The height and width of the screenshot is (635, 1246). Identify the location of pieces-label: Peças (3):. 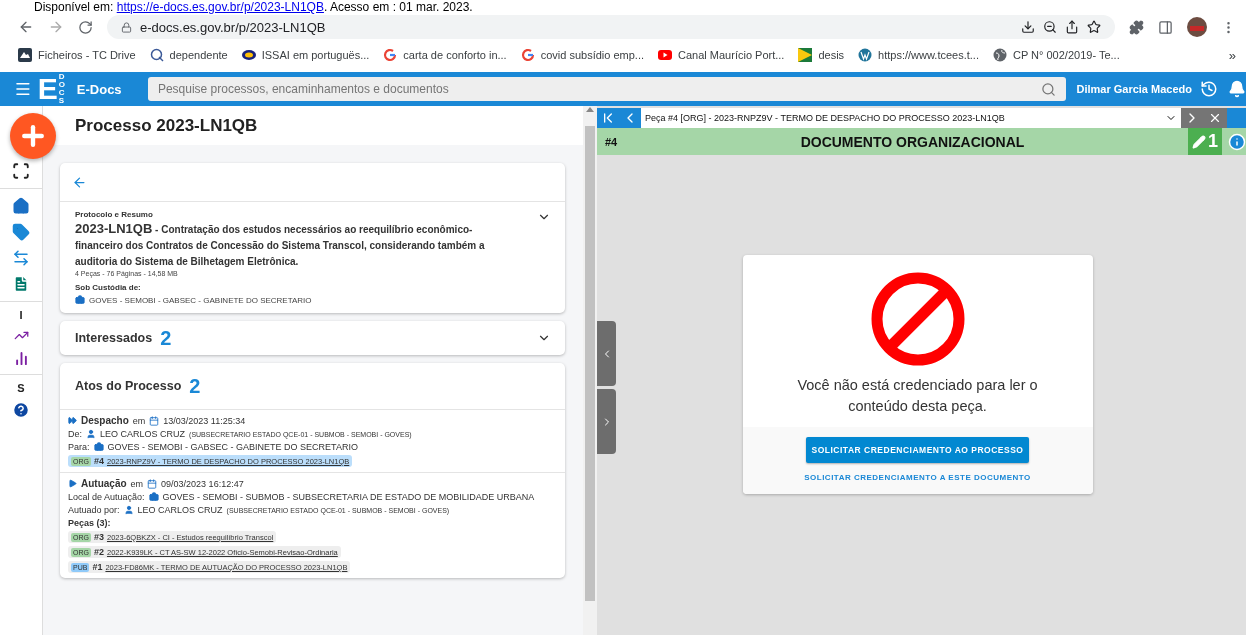
(90, 523).